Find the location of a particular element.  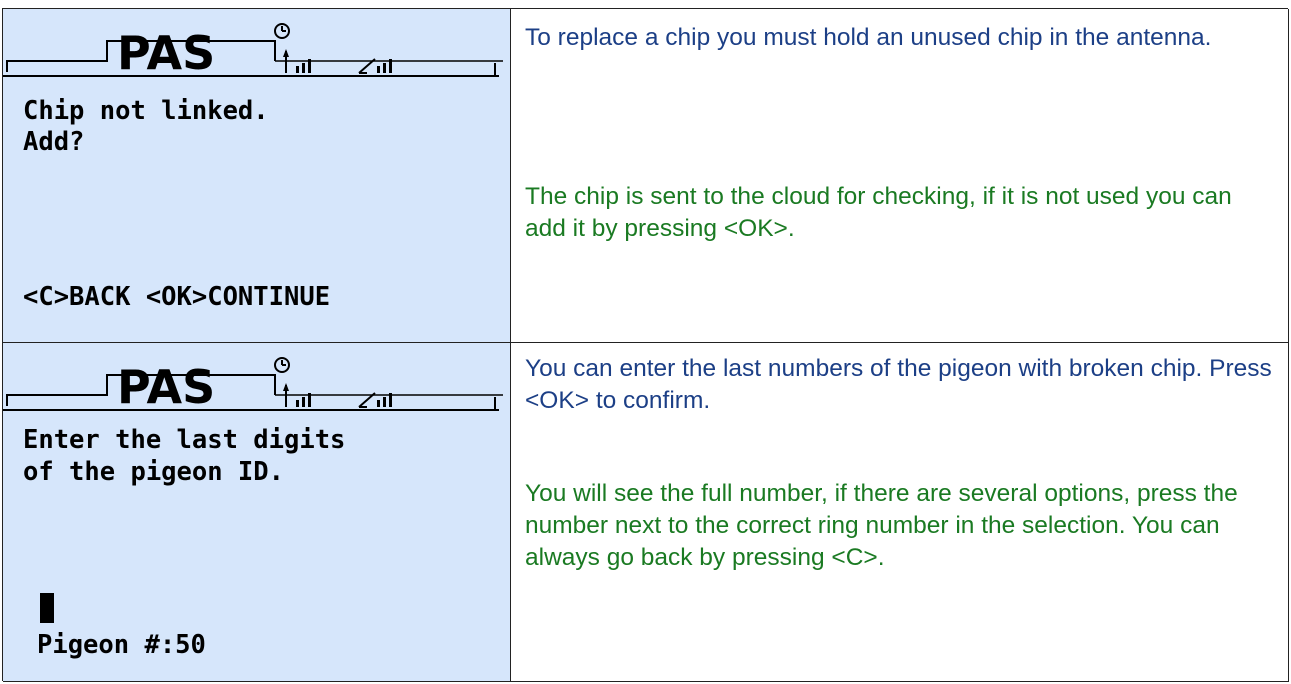

screen-line-2: Add? is located at coordinates (54, 142).